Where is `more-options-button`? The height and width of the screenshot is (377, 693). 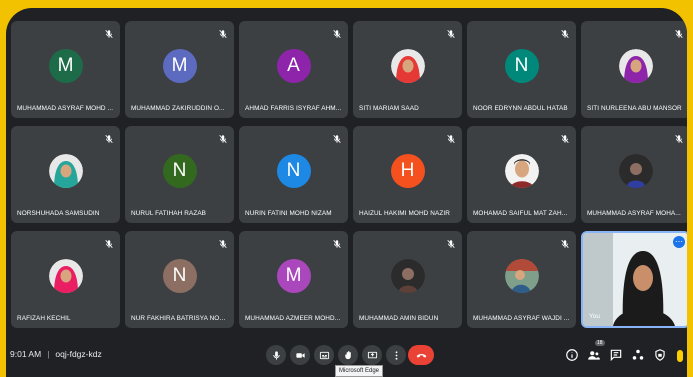 more-options-button is located at coordinates (396, 355).